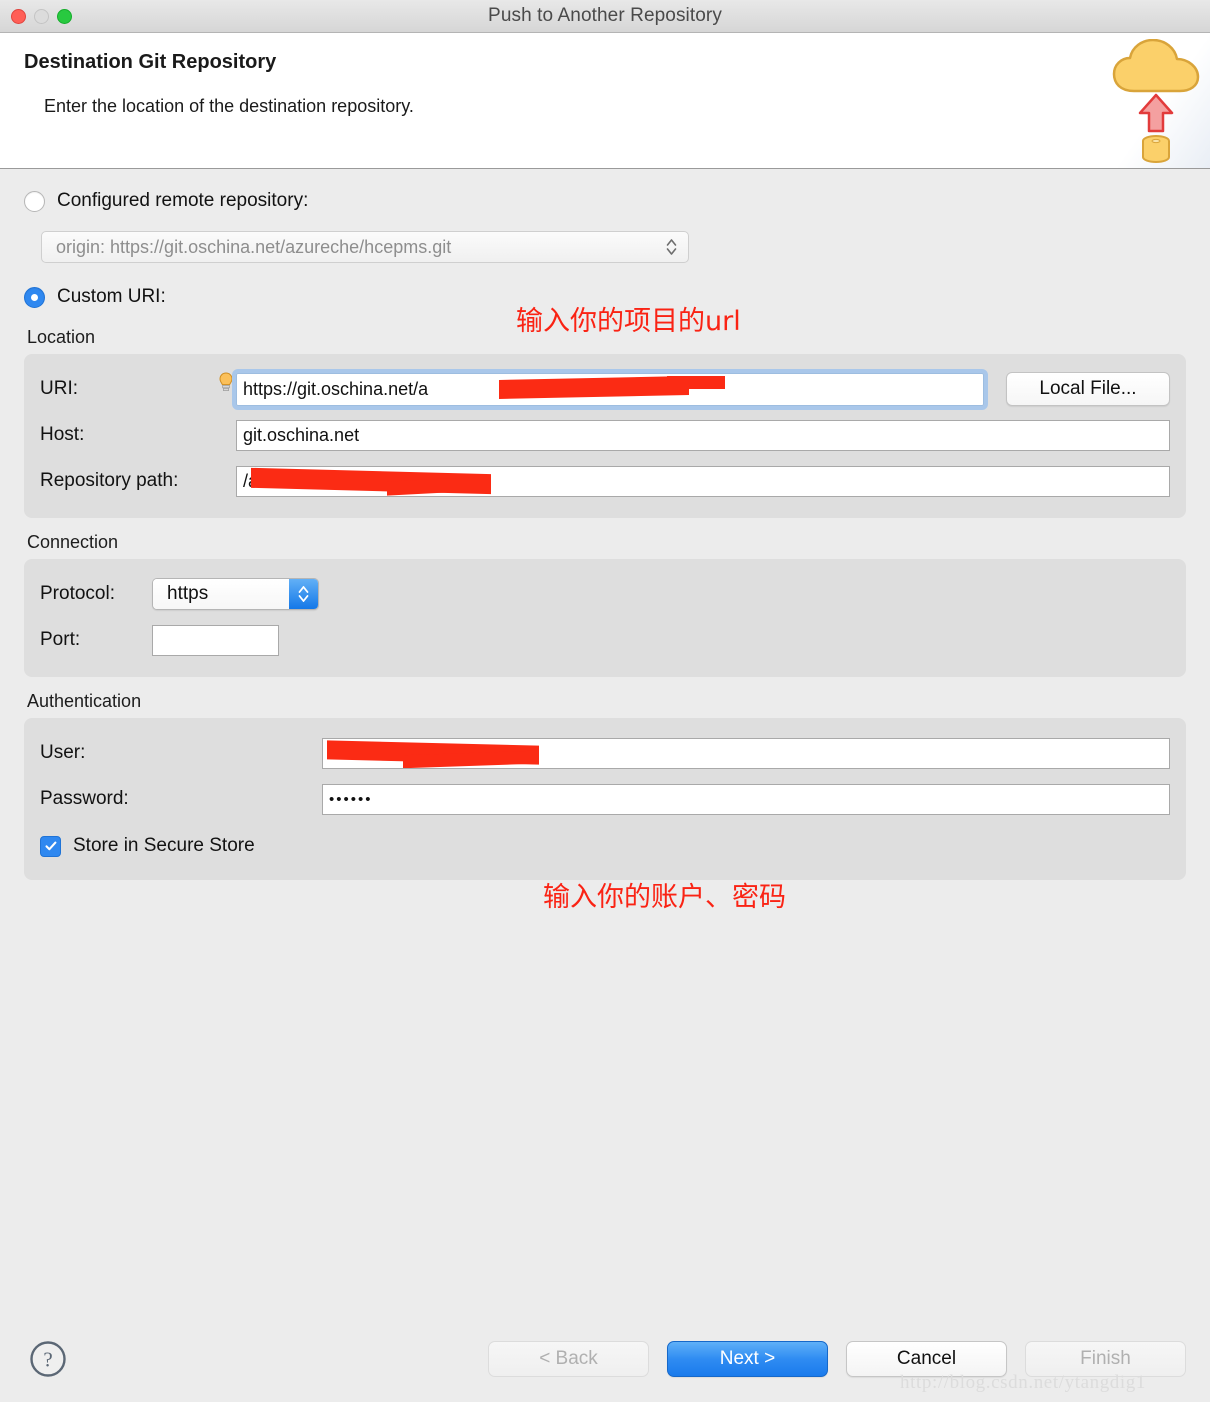 The height and width of the screenshot is (1402, 1210). Describe the element at coordinates (111, 296) in the screenshot. I see `radio-custom-uri-label: Custom URI:` at that location.